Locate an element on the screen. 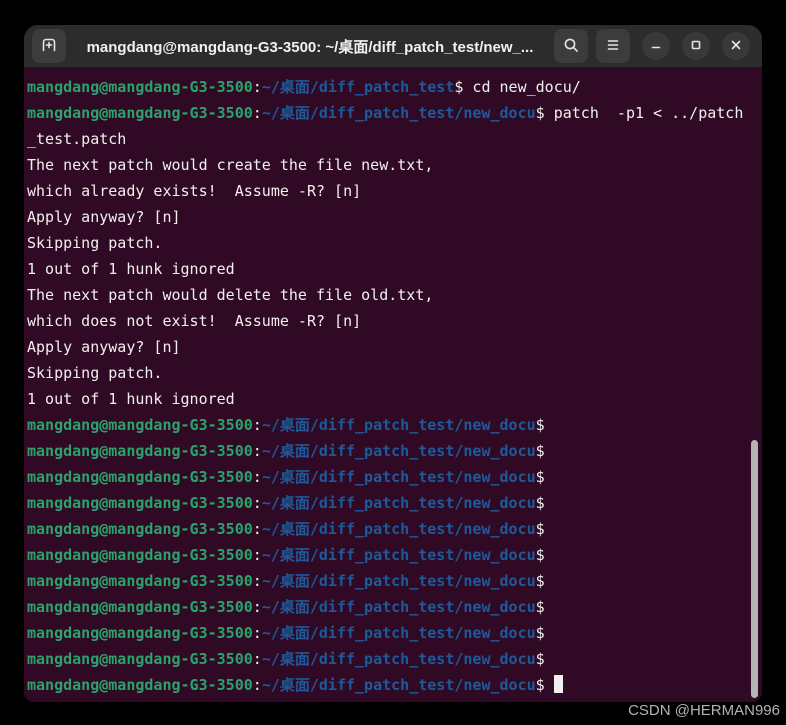 Image resolution: width=786 pixels, height=725 pixels. new-tab-button is located at coordinates (49, 46).